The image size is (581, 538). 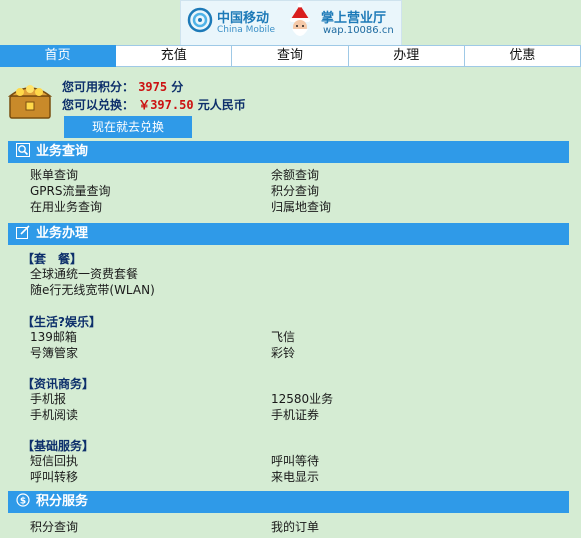 I want to click on available-points-label: 您可用积分：, so click(x=98, y=87).